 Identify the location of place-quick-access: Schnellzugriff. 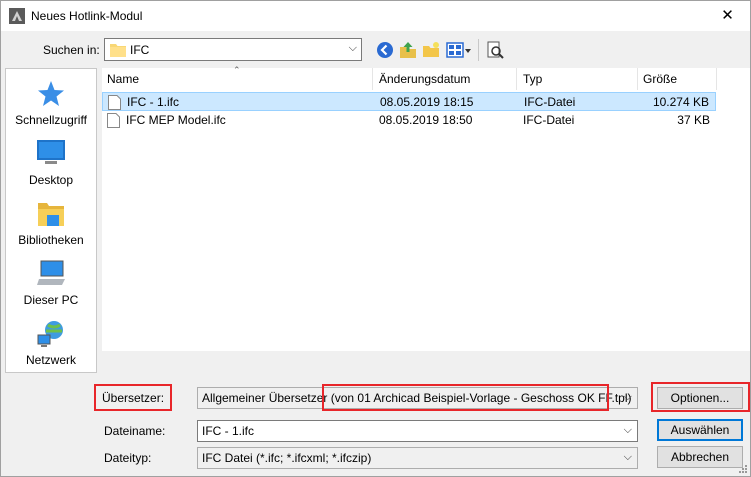
(51, 108).